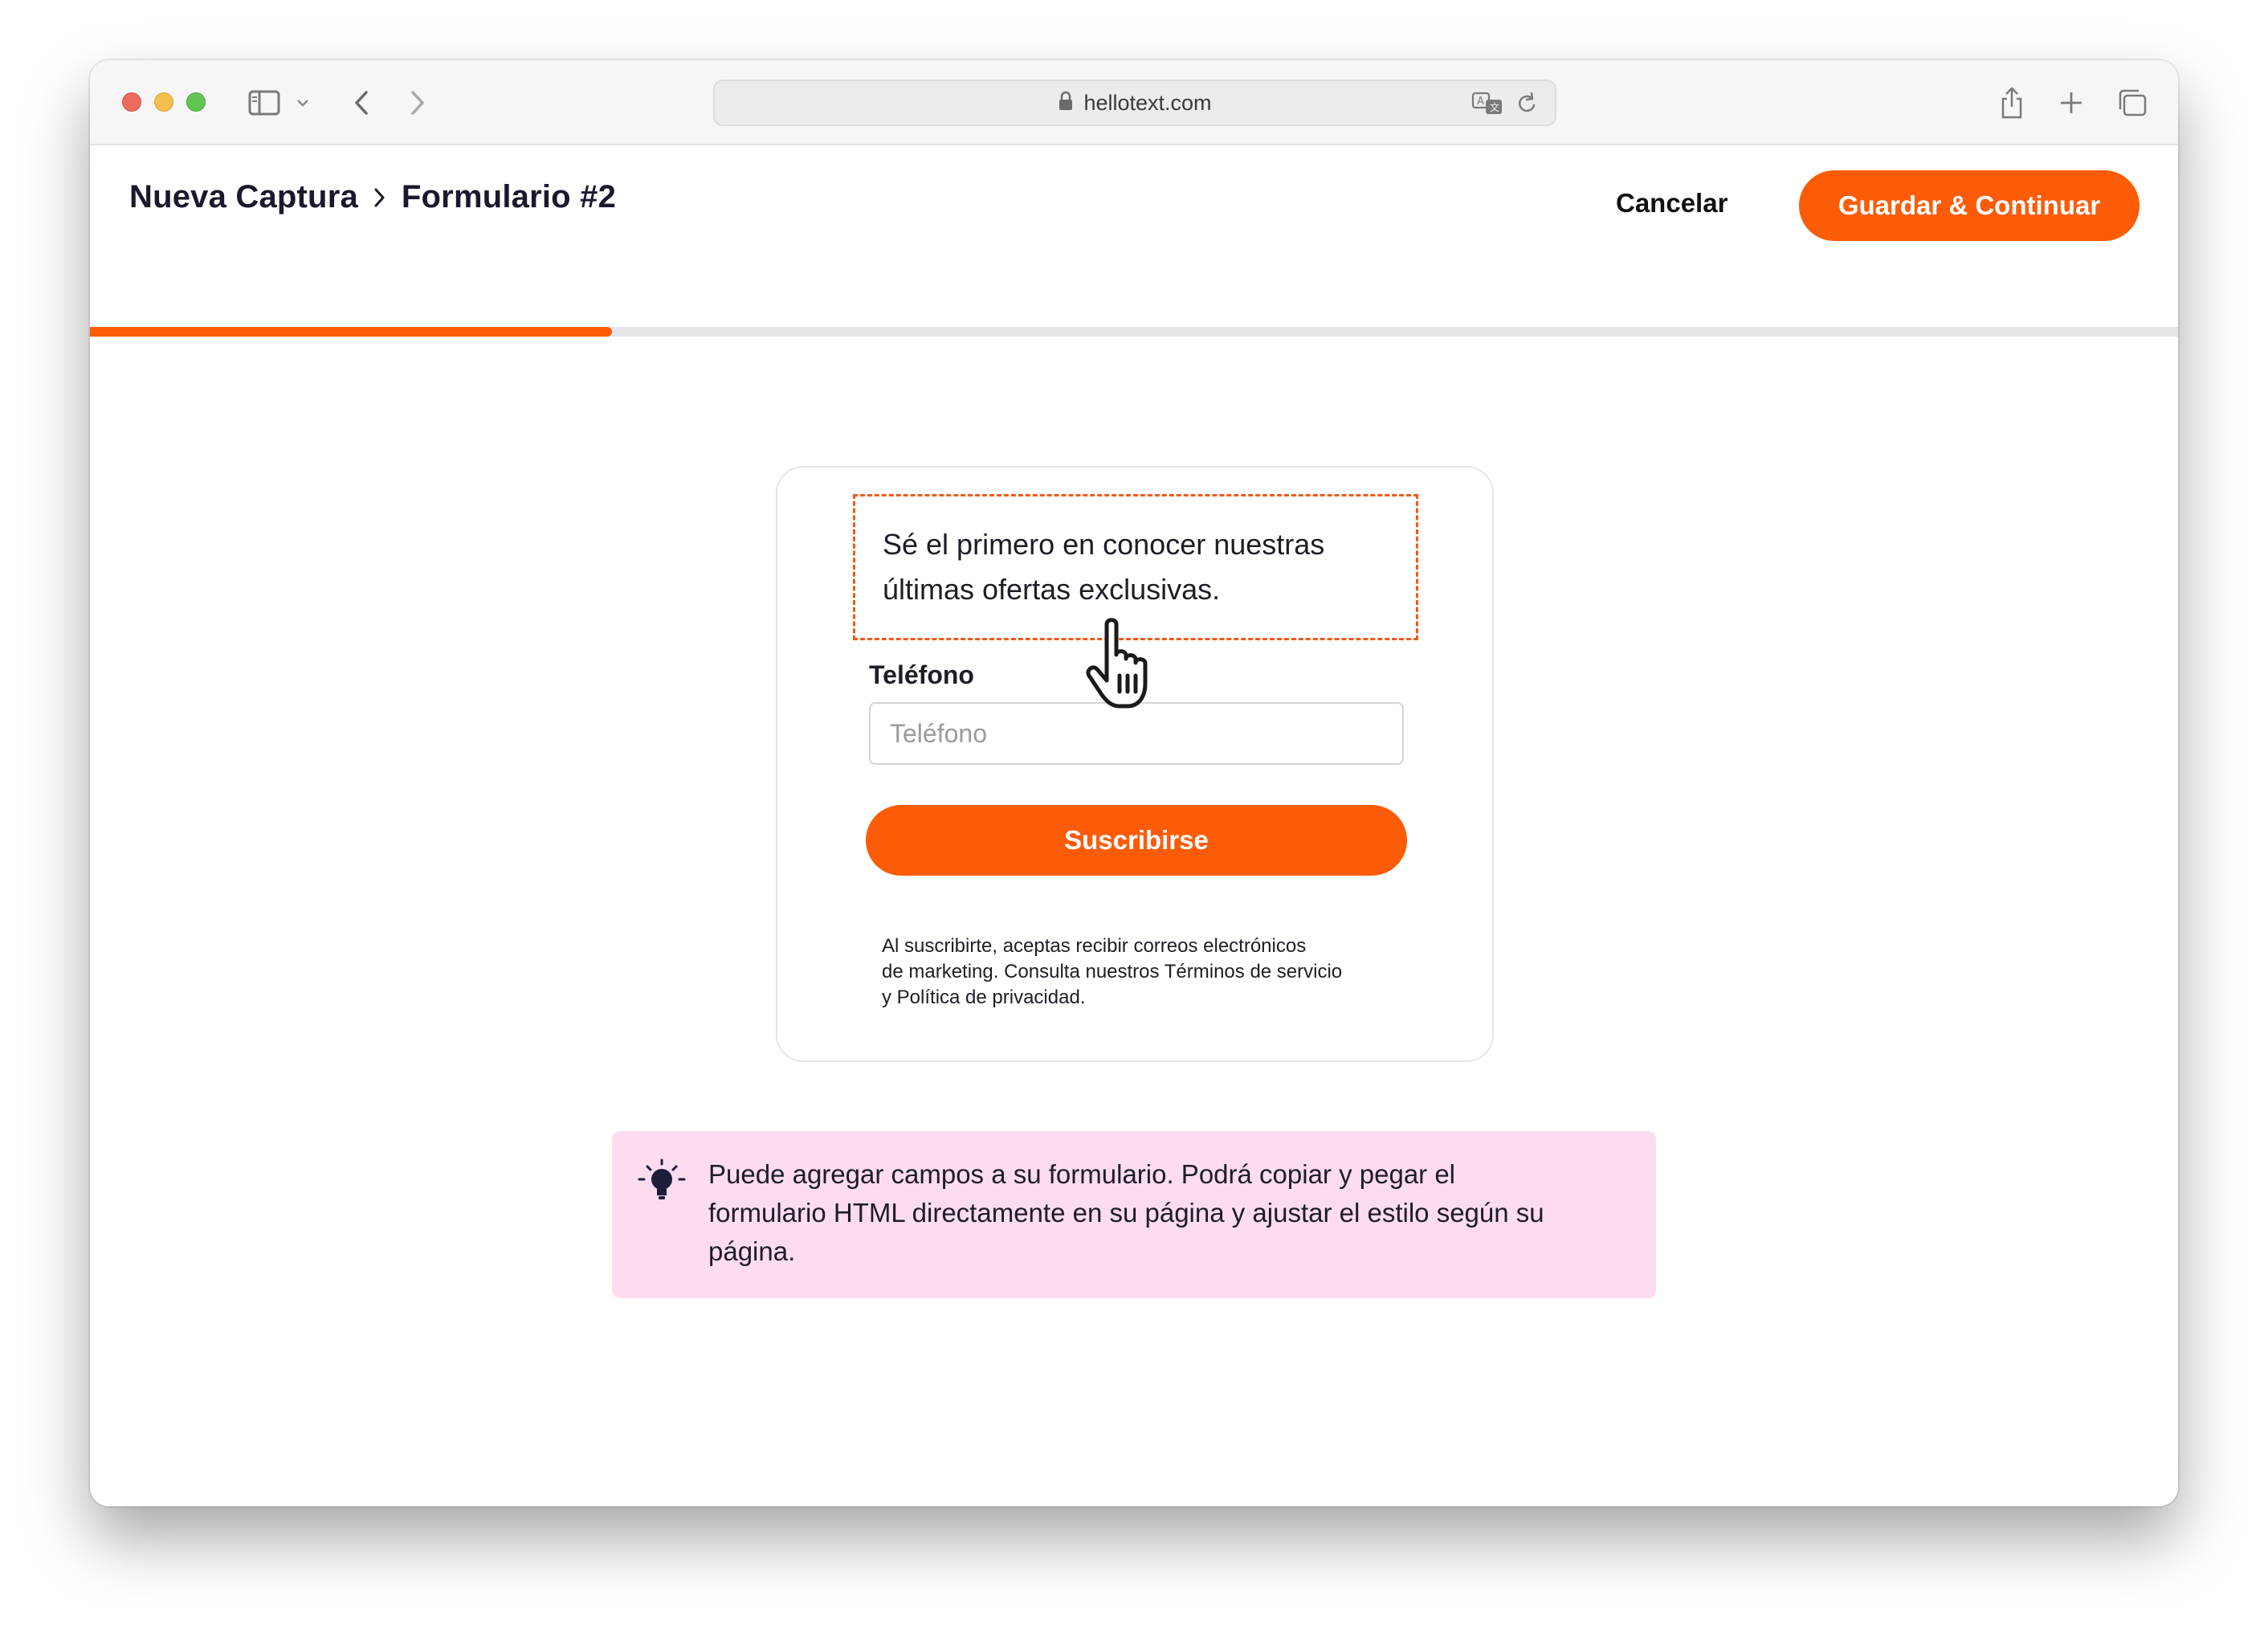  Describe the element at coordinates (1970, 206) in the screenshot. I see `save-continue-button: Guardar & Continuar` at that location.